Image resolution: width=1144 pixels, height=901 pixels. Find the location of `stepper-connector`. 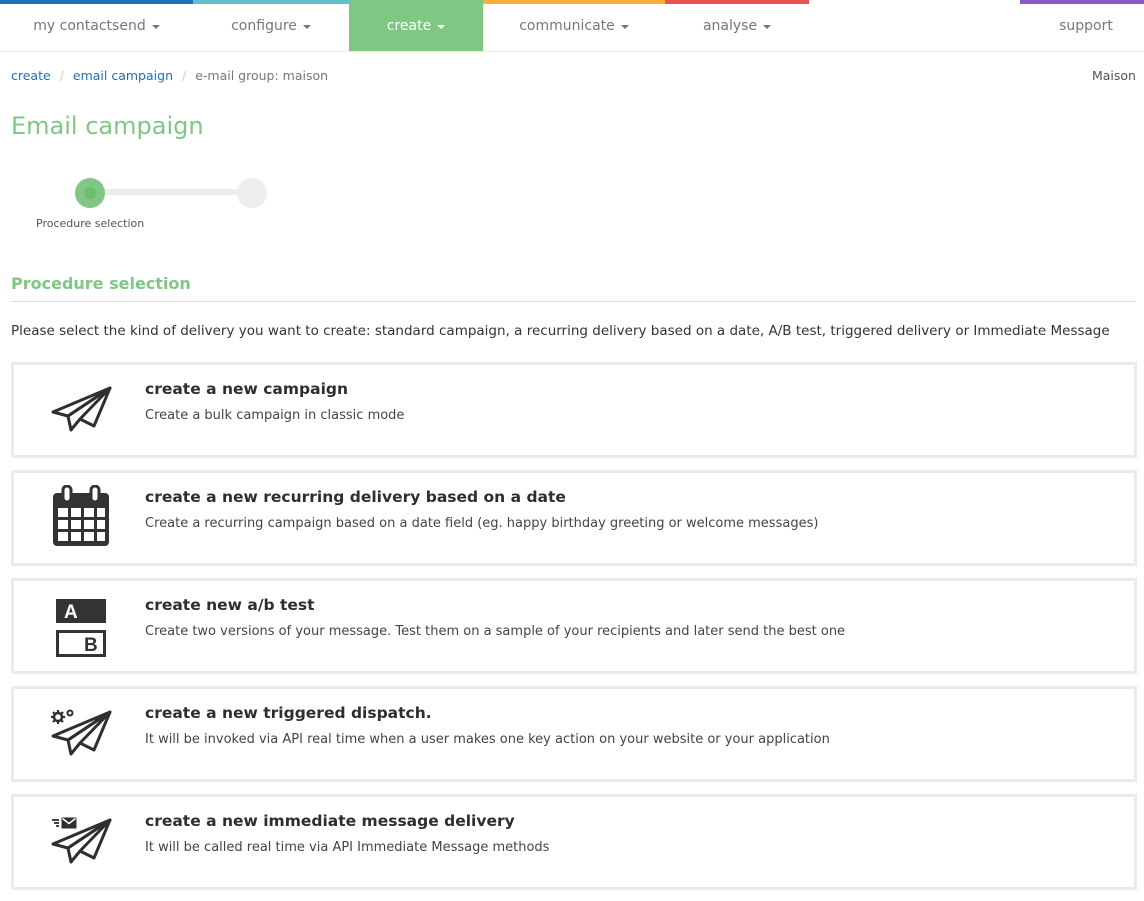

stepper-connector is located at coordinates (170, 192).